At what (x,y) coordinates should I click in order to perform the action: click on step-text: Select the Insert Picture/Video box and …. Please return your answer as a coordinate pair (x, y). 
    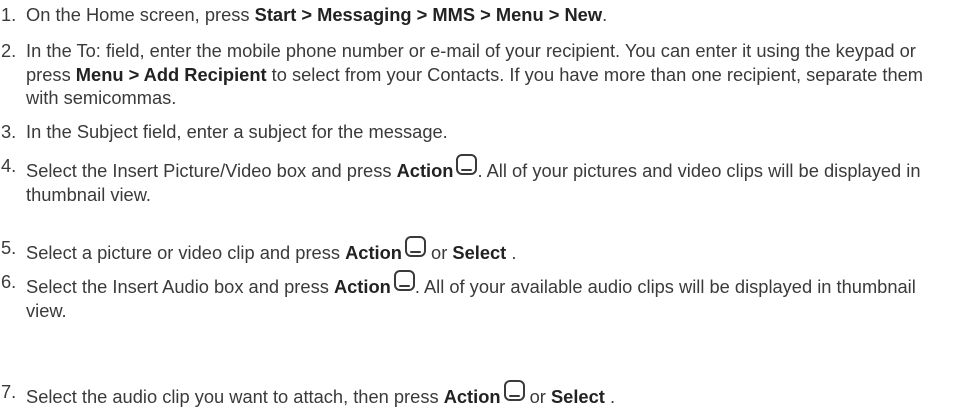
    Looking at the image, I should click on (493, 180).